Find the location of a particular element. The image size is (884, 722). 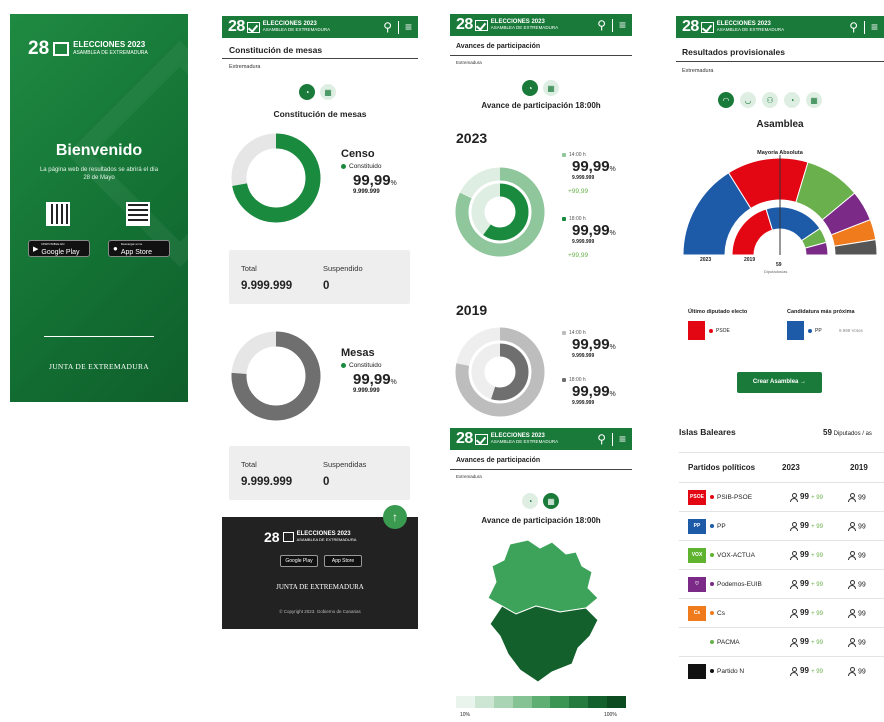

hemicycle-chart is located at coordinates (780, 205).